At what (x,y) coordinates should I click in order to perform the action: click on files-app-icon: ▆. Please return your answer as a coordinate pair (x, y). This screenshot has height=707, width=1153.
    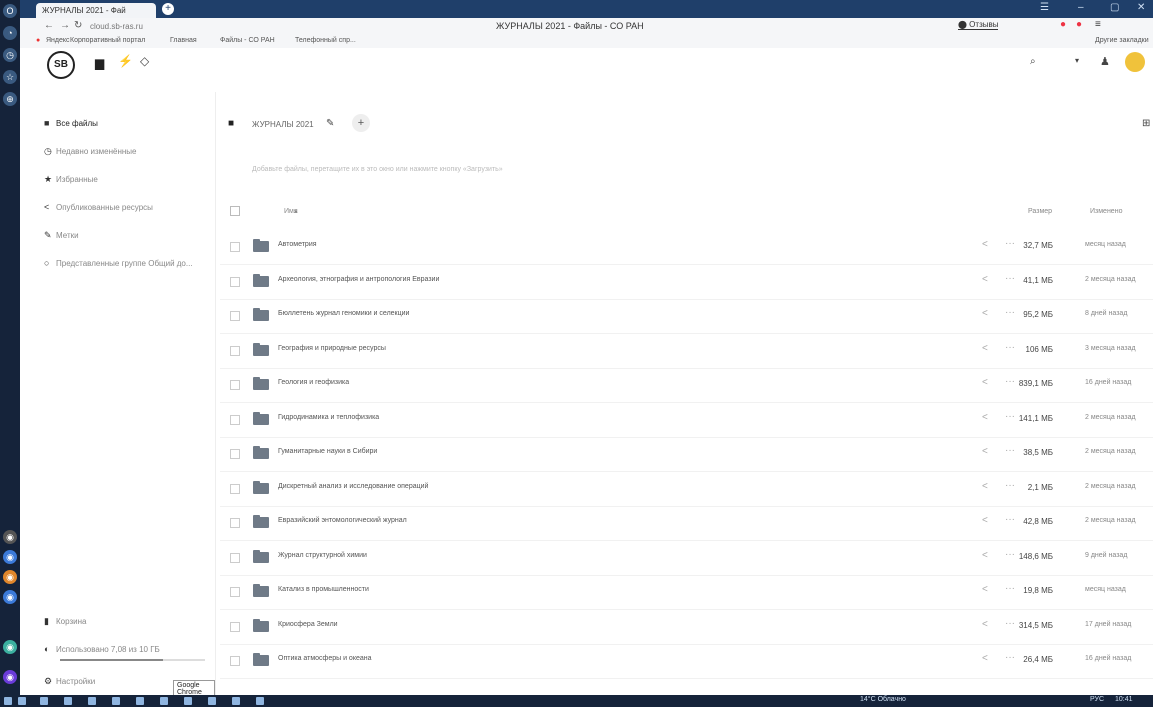
    Looking at the image, I should click on (99, 63).